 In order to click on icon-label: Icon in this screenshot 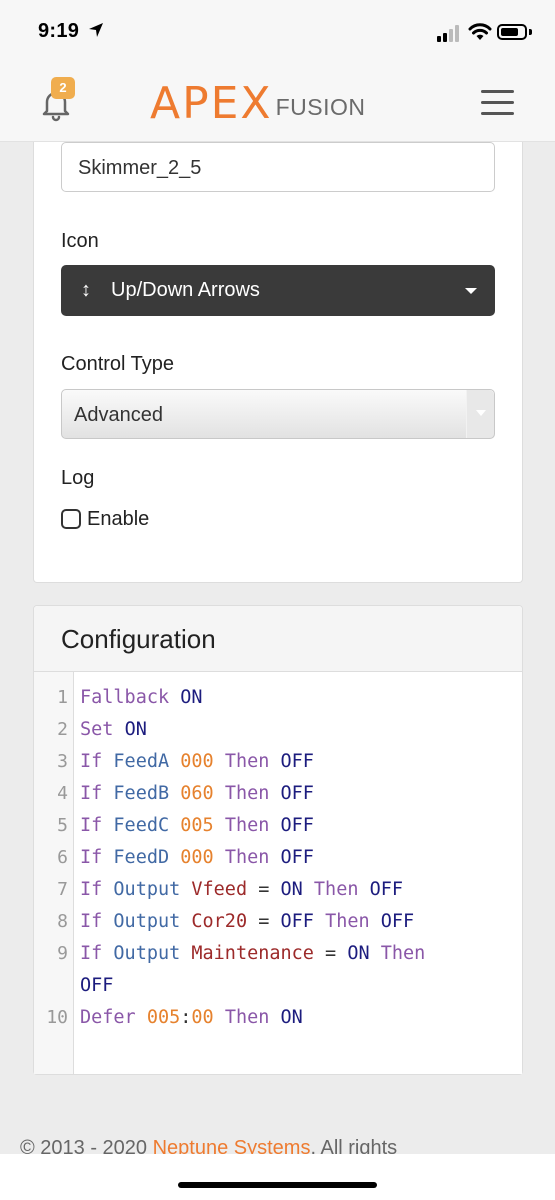, I will do `click(80, 241)`.